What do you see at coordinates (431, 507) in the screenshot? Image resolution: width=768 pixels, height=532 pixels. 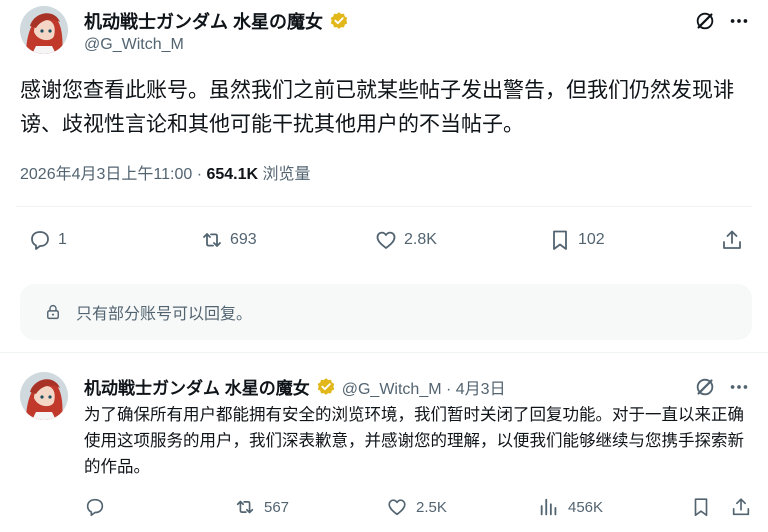 I see `like-count: 2.5K` at bounding box center [431, 507].